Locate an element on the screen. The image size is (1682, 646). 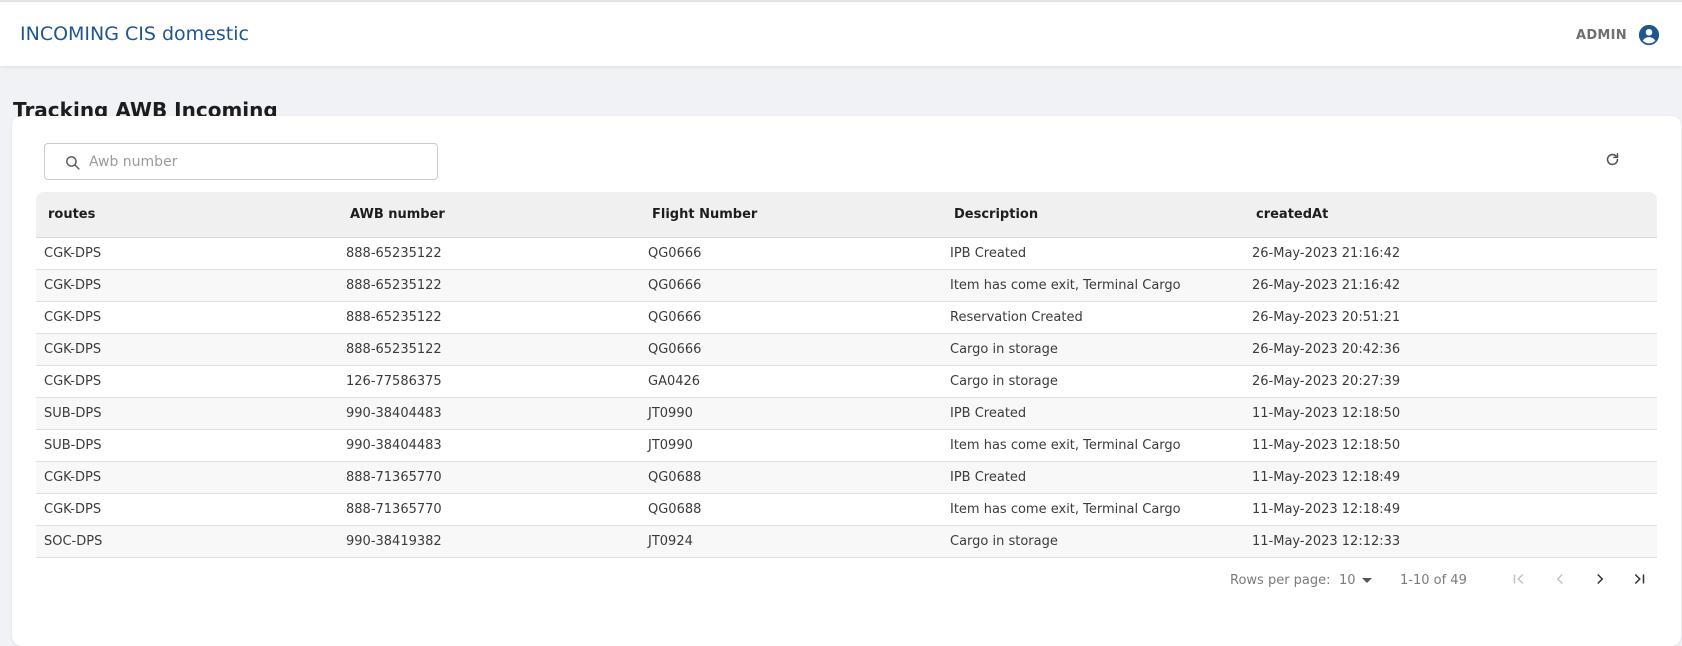
cell-created-at: 26-May-2023 20:42:36 is located at coordinates (1450, 349).